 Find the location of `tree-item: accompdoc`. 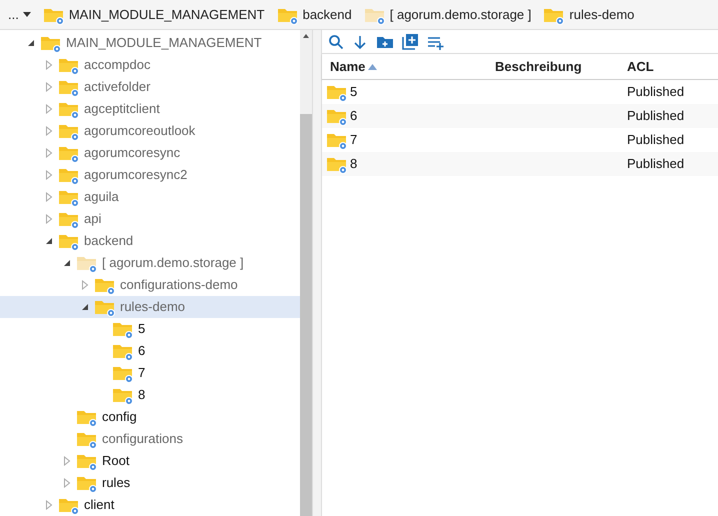

tree-item: accompdoc is located at coordinates (150, 65).